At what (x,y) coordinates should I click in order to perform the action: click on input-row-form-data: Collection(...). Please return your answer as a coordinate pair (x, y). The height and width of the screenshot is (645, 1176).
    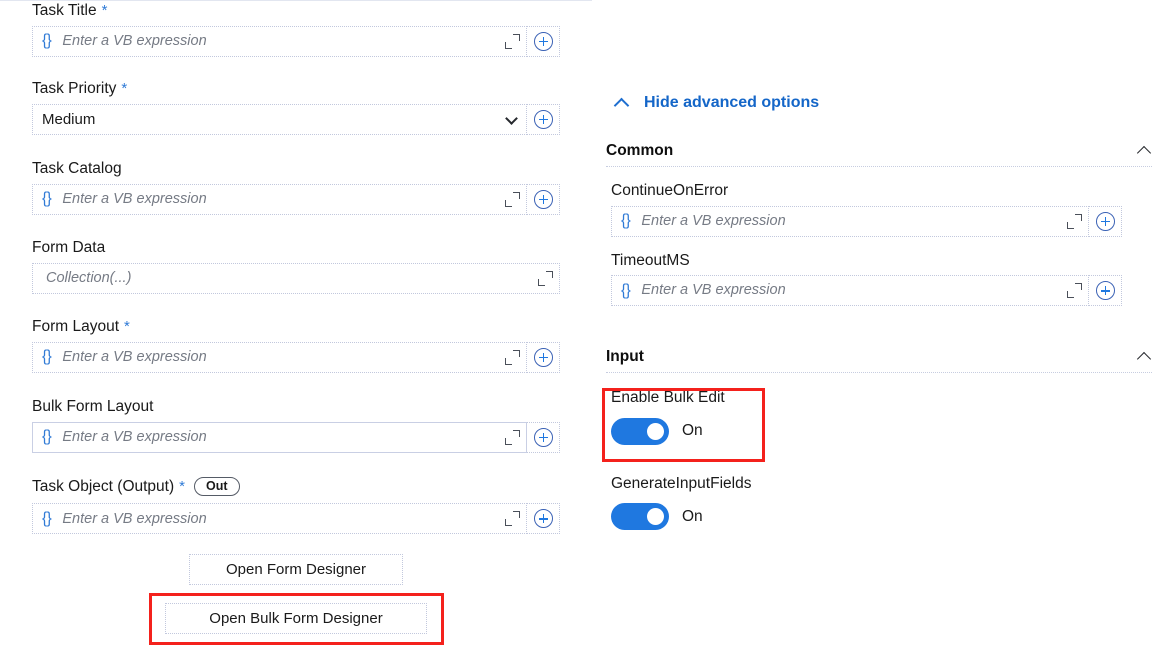
    Looking at the image, I should click on (297, 278).